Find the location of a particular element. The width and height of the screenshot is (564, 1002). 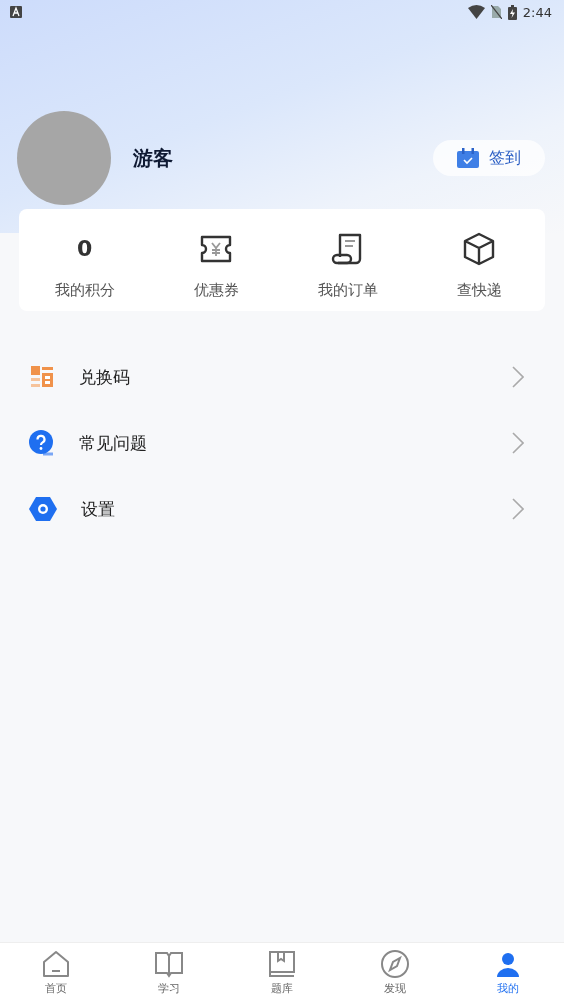

checkin-button: 签到 is located at coordinates (489, 158).